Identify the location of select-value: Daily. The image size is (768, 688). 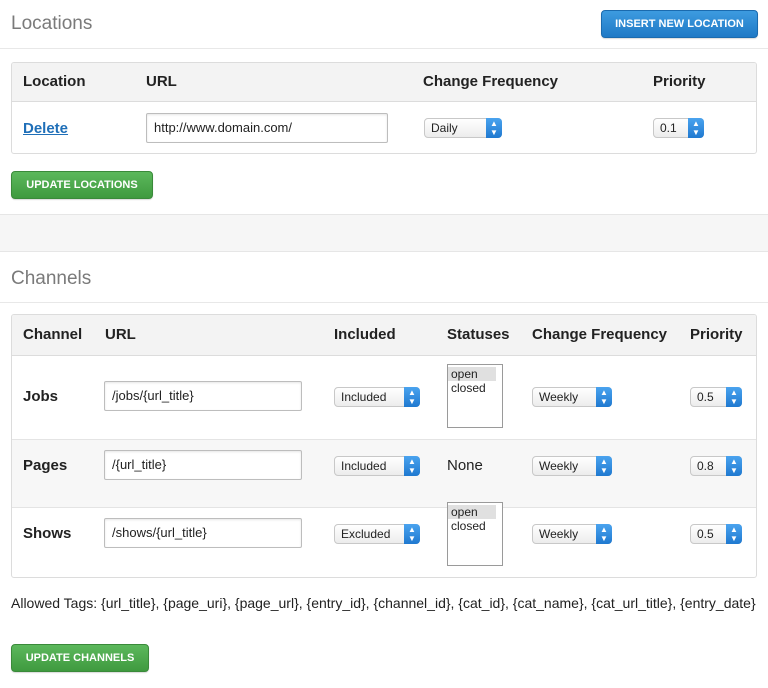
(444, 128).